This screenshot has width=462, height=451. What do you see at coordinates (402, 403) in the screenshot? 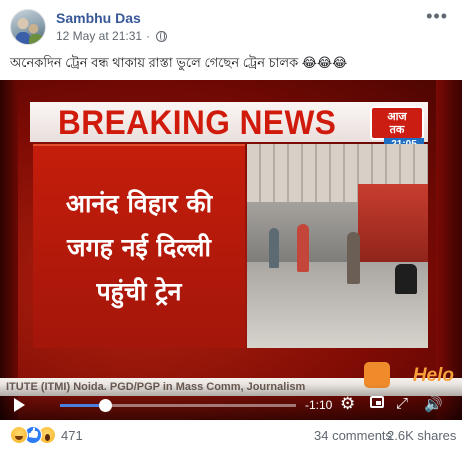
I see `fullscreen-icon: ⤢` at bounding box center [402, 403].